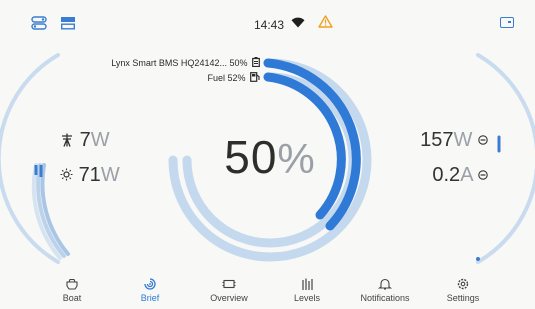  I want to click on nav-brief: Brief, so click(150, 287).